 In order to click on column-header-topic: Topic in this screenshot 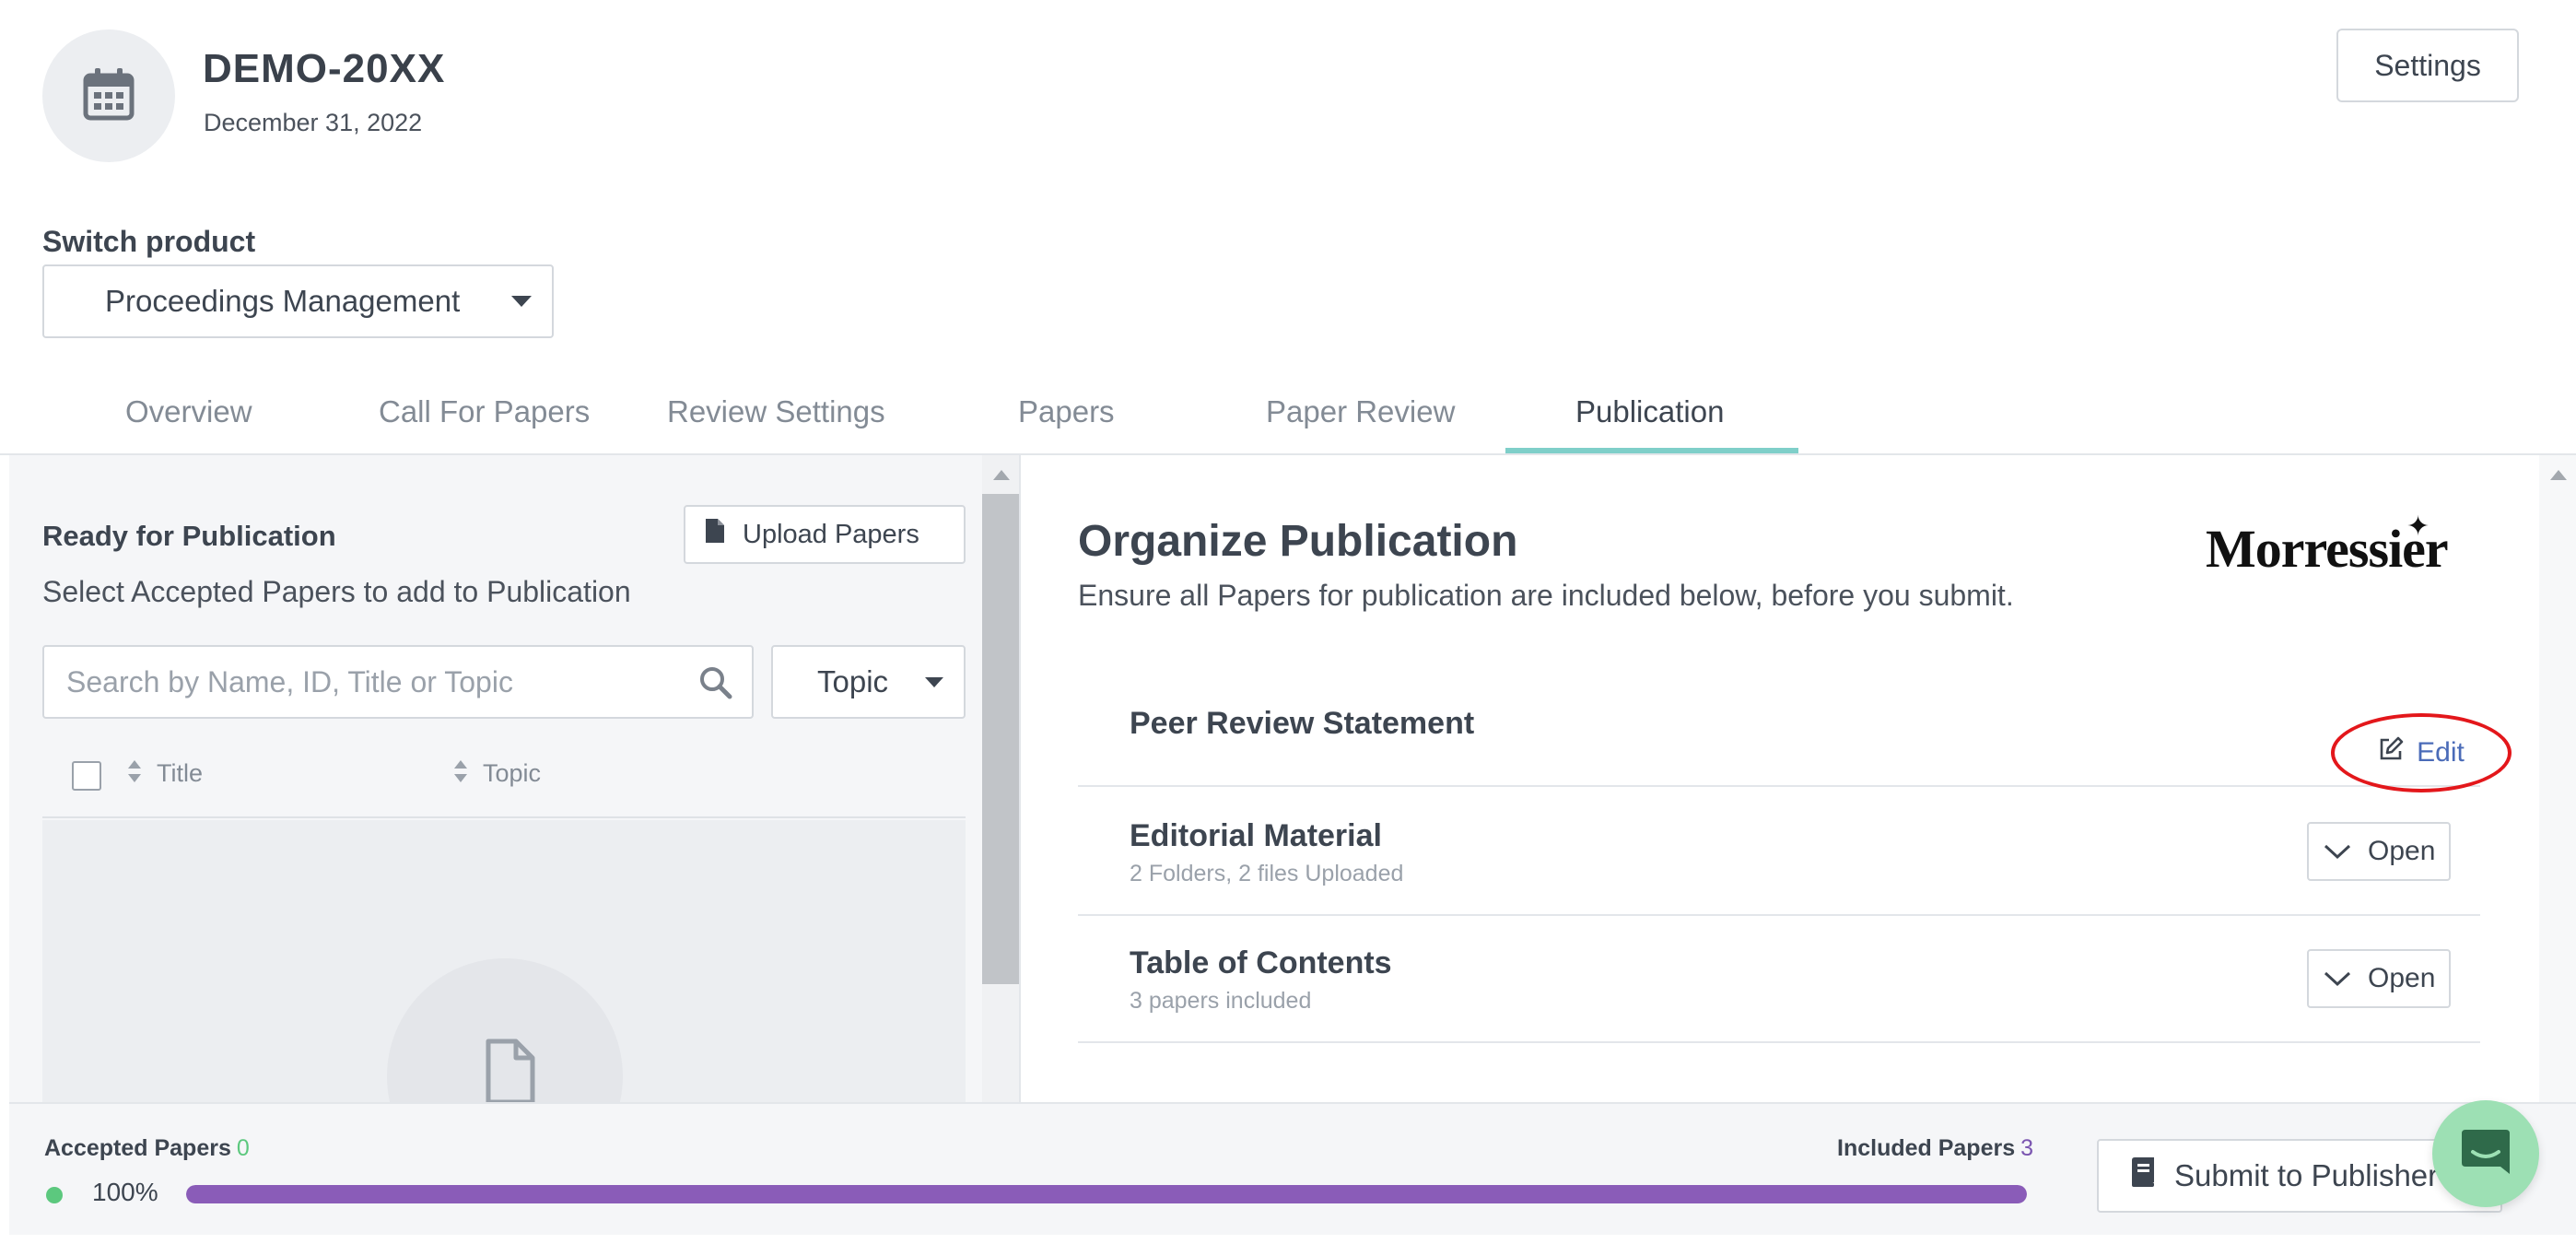, I will do `click(512, 773)`.